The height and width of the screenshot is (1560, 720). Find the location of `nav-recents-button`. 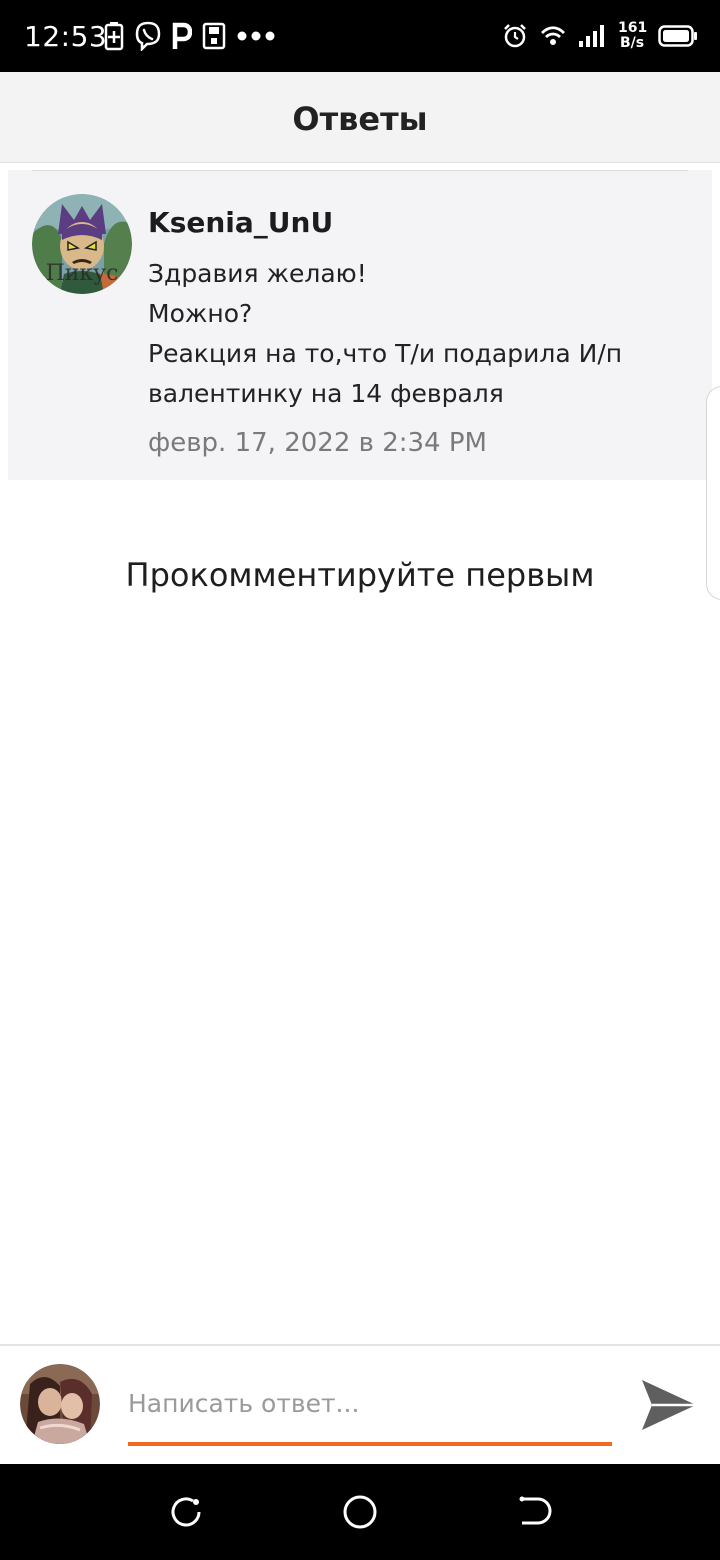

nav-recents-button is located at coordinates (534, 1512).